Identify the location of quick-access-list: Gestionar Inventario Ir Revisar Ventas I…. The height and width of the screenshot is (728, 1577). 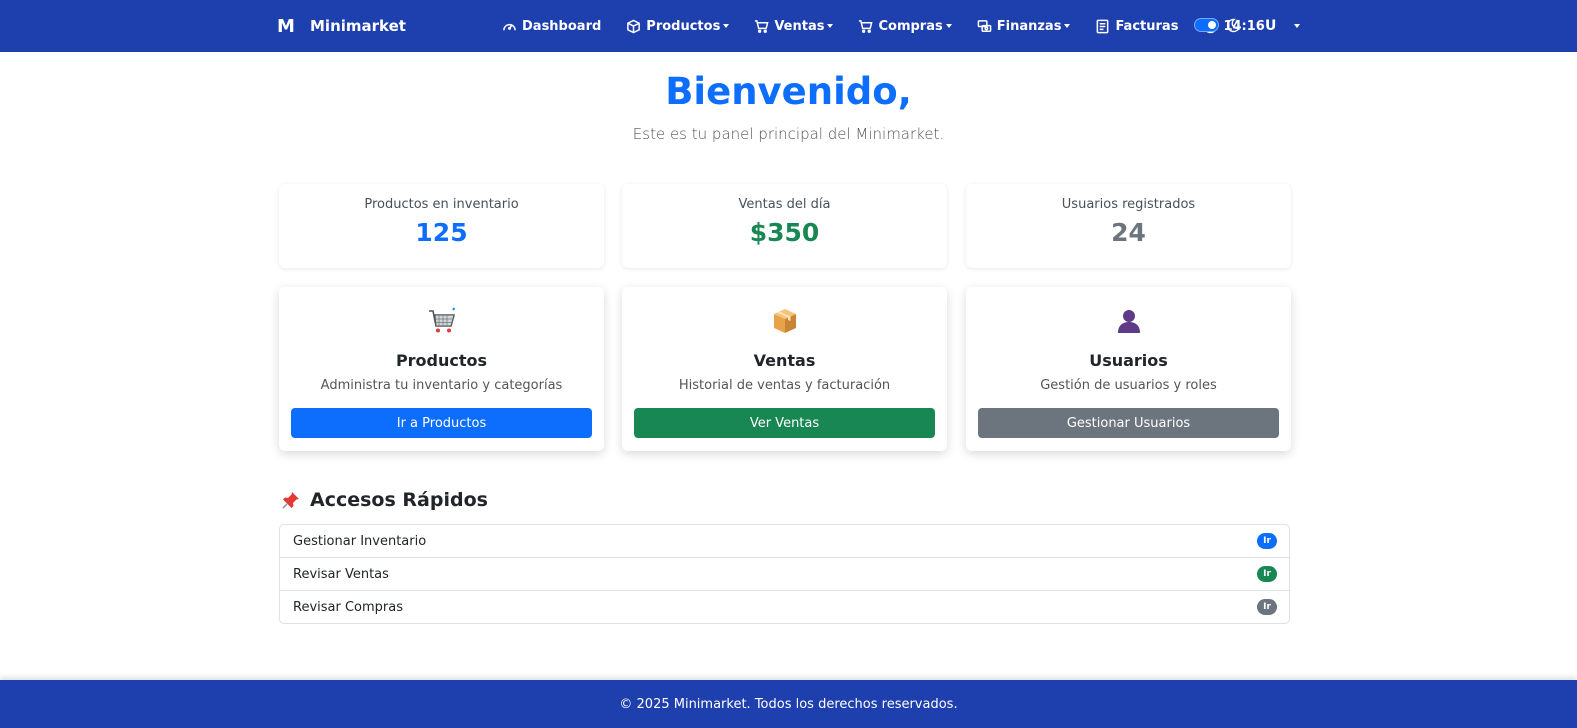
(784, 574).